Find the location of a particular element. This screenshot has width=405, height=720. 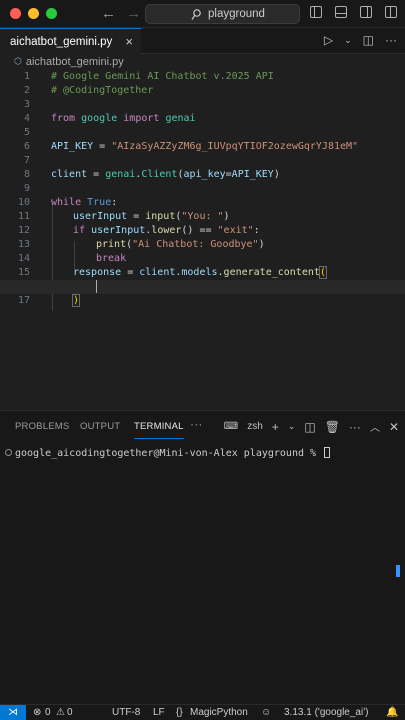

string: "You: " is located at coordinates (202, 216).